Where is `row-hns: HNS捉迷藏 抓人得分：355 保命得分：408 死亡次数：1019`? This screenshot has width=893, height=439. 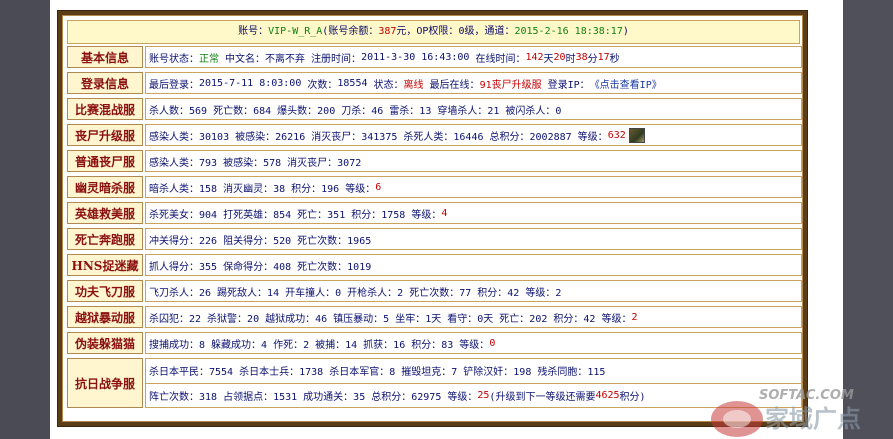 row-hns: HNS捉迷藏 抓人得分：355 保命得分：408 死亡次数：1019 is located at coordinates (434, 265).